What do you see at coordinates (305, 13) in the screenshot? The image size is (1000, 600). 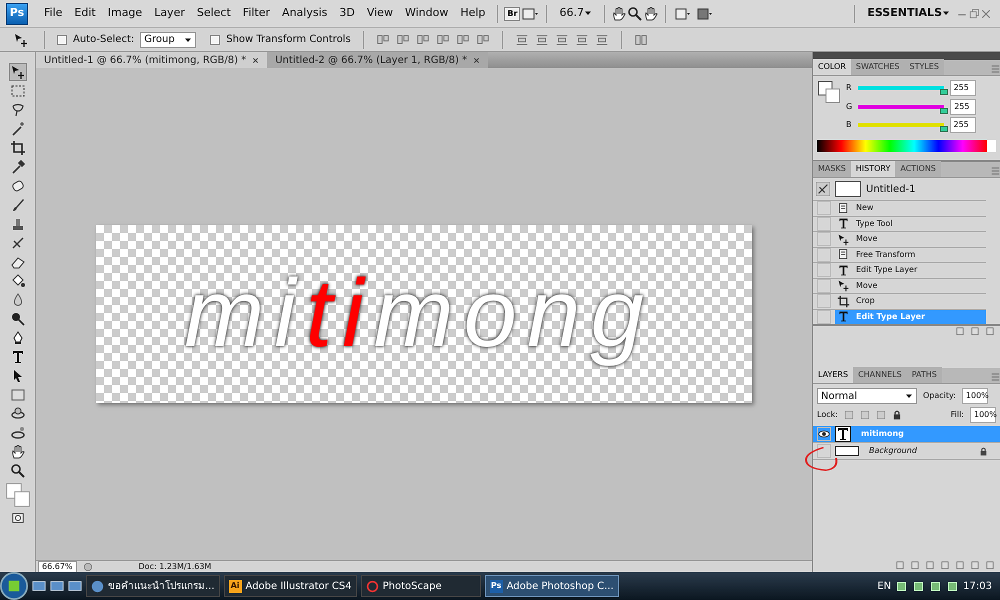 I see `menu-item: Analysis` at bounding box center [305, 13].